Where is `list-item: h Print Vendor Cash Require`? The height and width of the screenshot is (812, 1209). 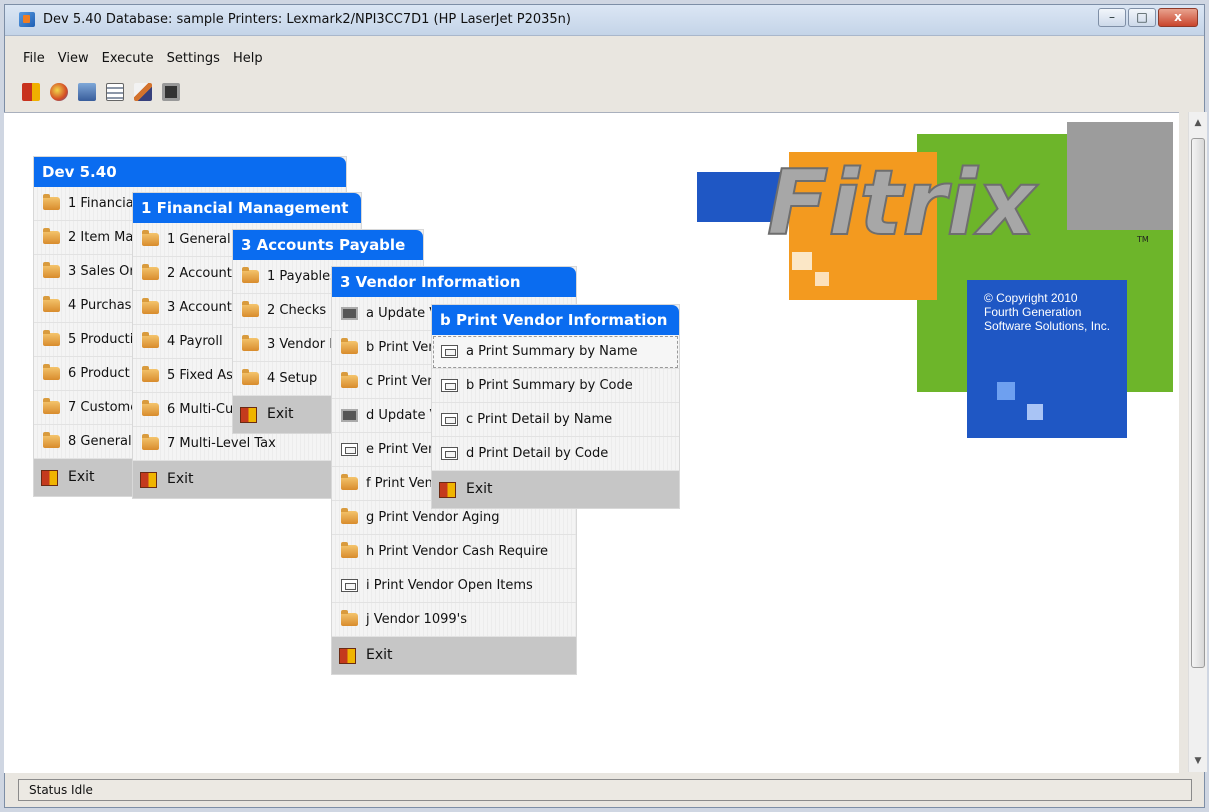
list-item: h Print Vendor Cash Require is located at coordinates (454, 552).